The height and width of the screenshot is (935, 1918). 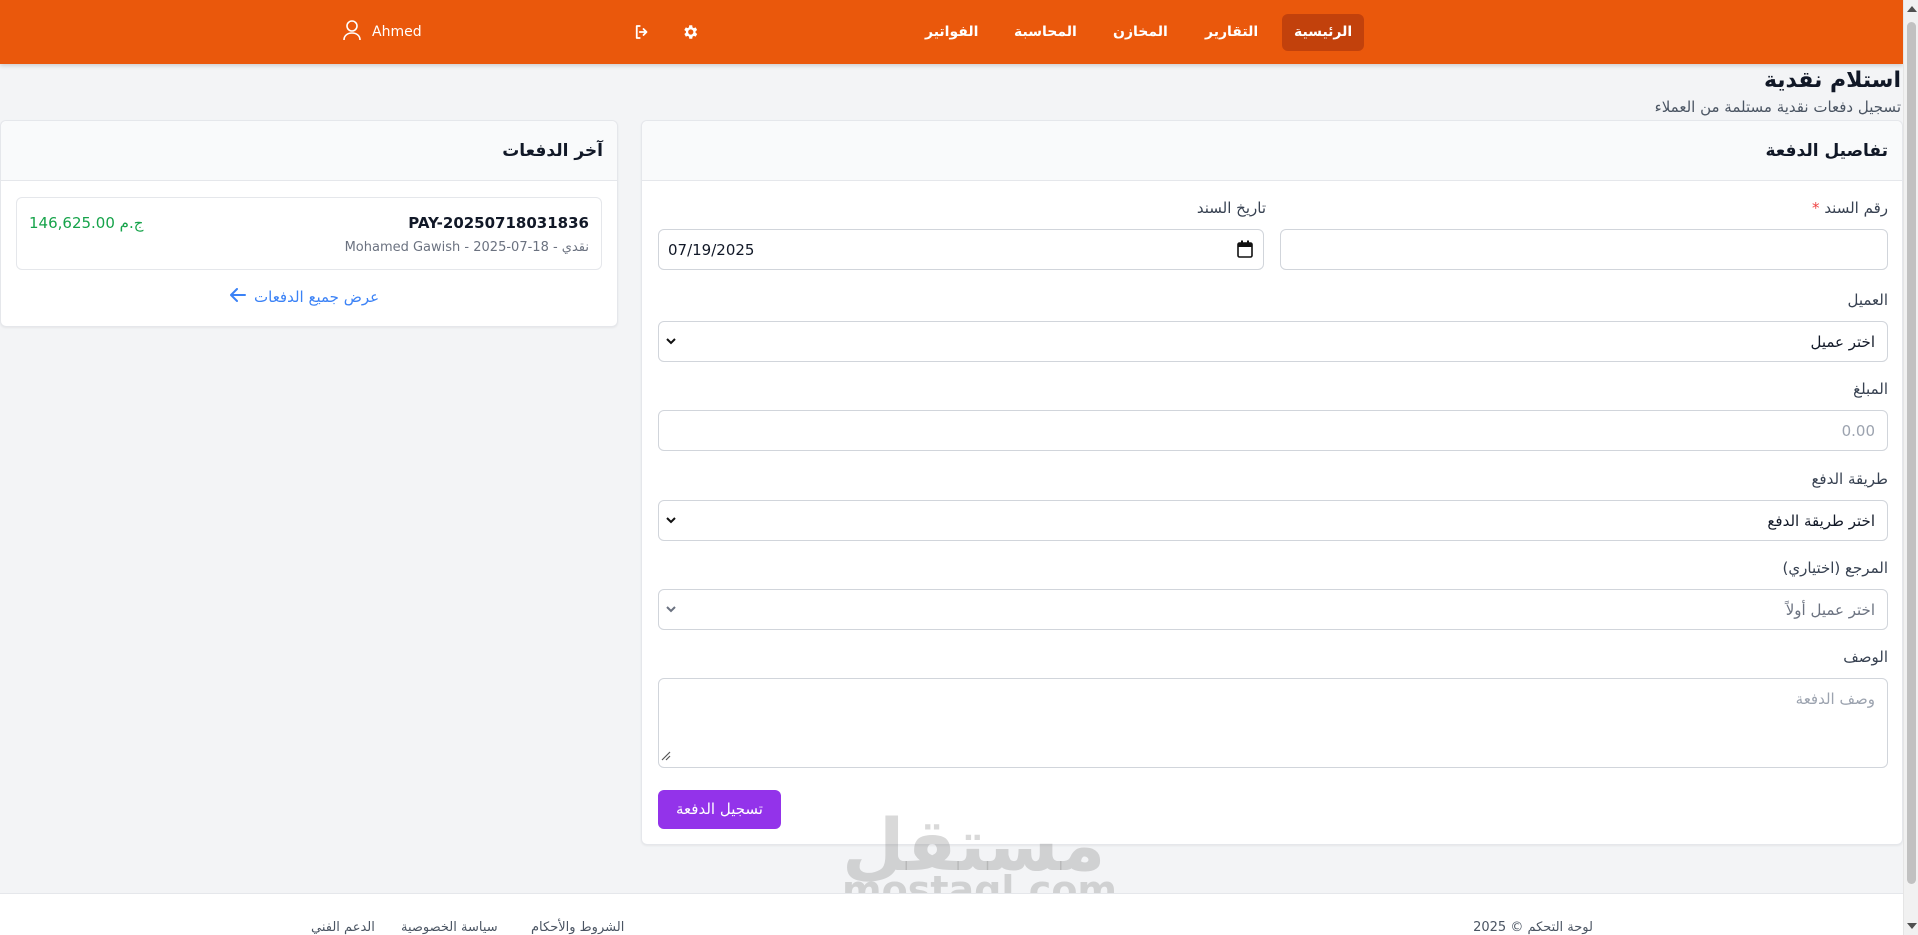 I want to click on reference-selected-value: اختر عميل أولاً, so click(x=1830, y=610).